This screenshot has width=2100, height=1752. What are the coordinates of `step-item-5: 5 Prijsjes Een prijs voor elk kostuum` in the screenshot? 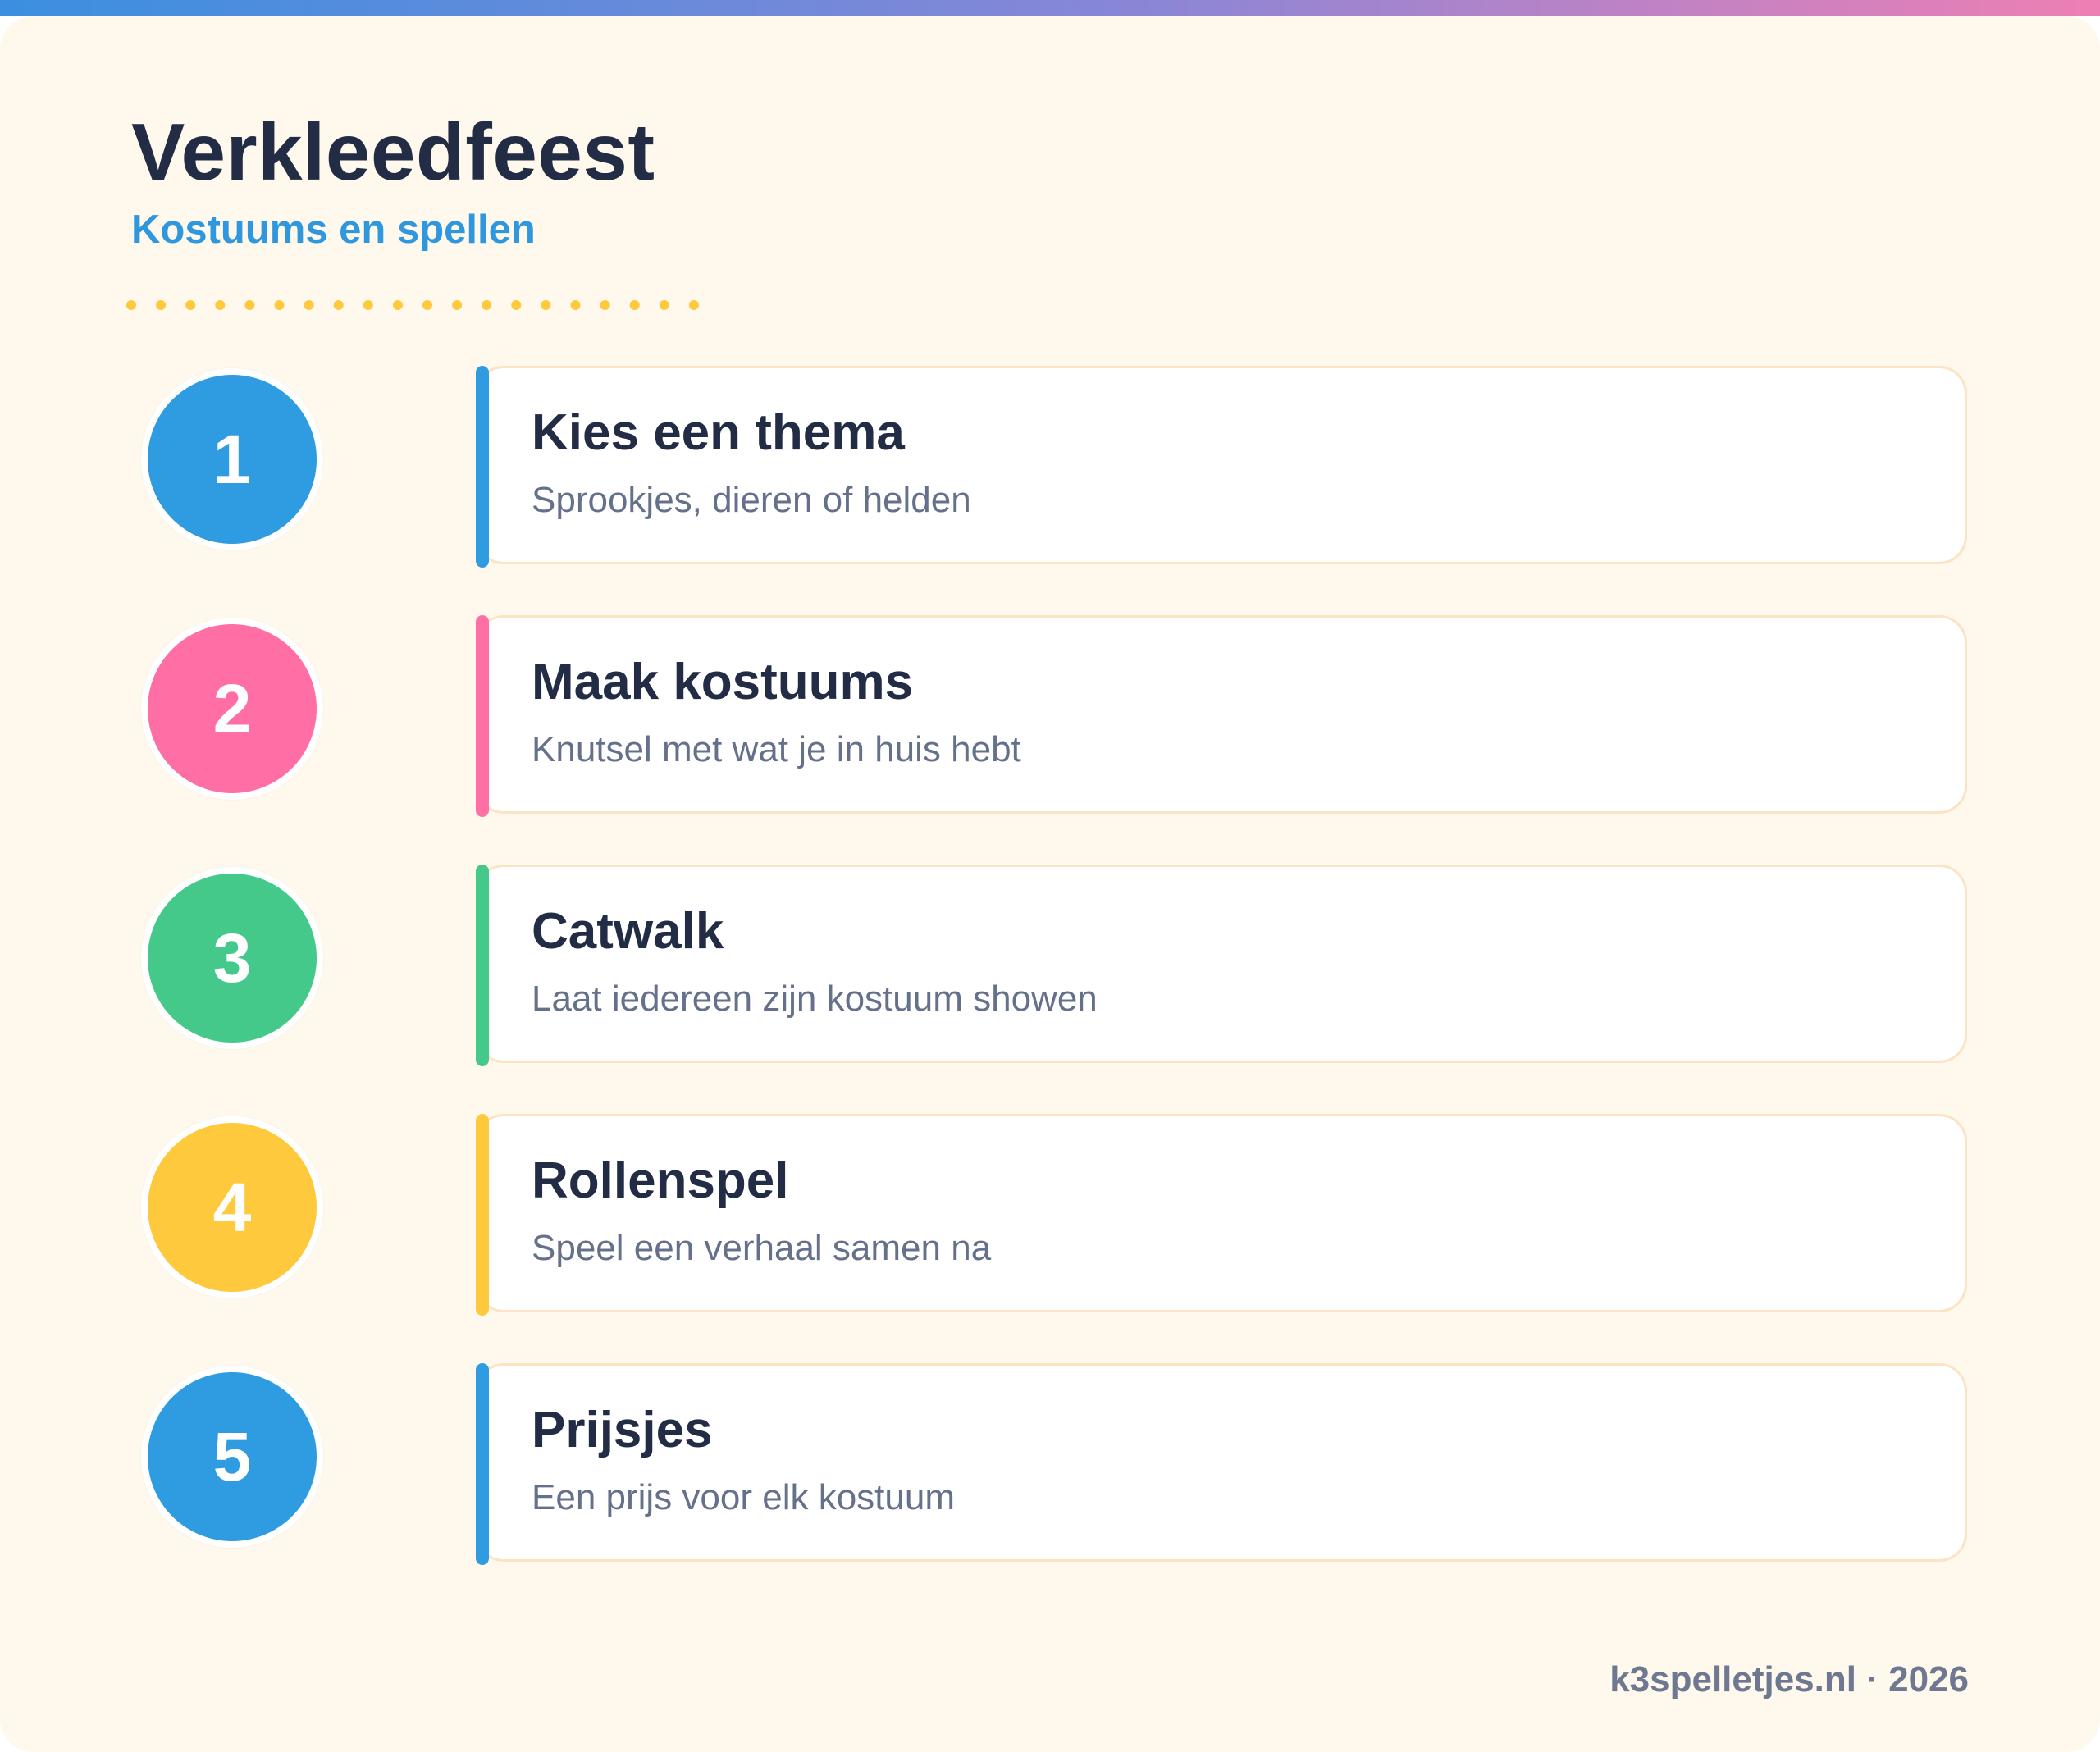 It's located at (1050, 1464).